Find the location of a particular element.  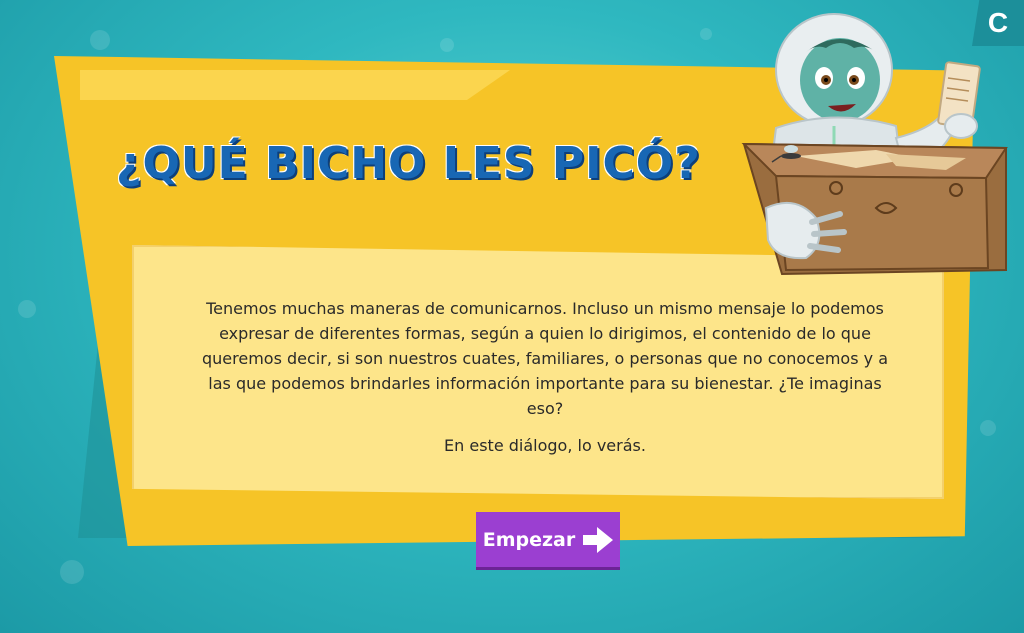

description-paragraph: En este diálogo, lo verás. is located at coordinates (545, 445).